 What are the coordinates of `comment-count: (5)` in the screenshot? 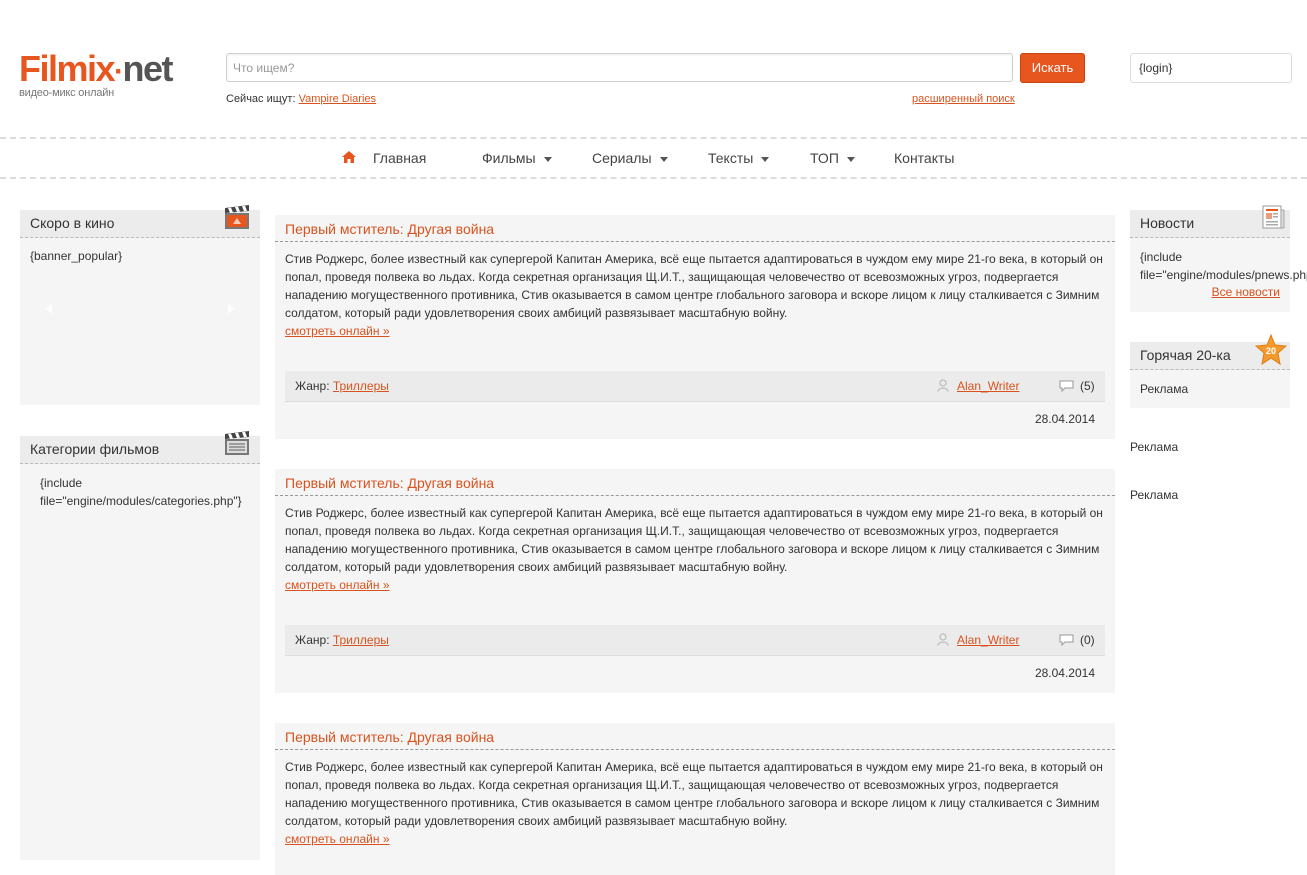 It's located at (1087, 386).